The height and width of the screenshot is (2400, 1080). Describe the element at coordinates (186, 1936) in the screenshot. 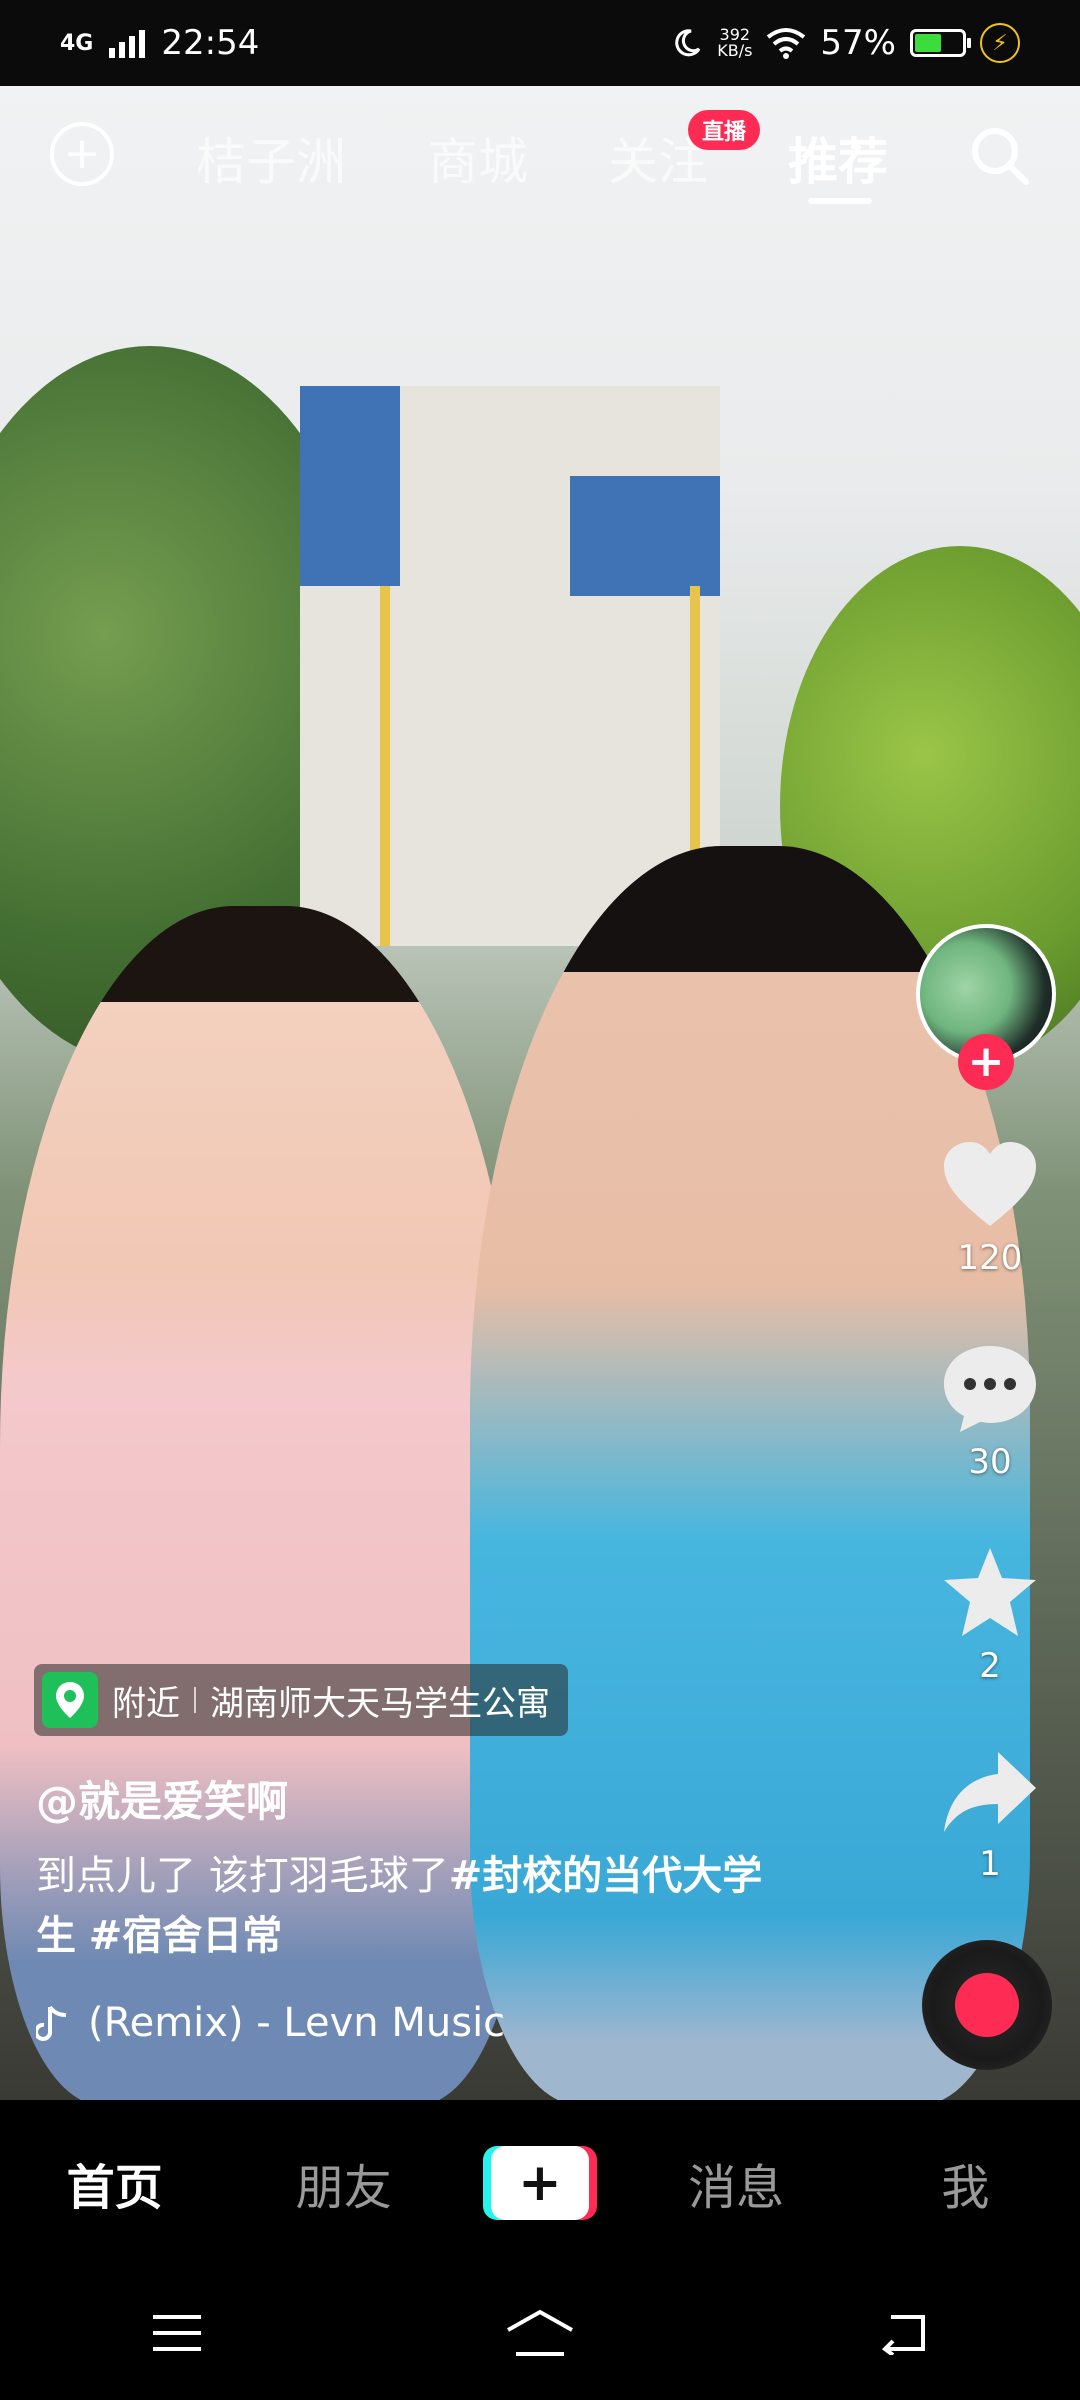

I see `hashtag-link: #宿舍日常` at that location.